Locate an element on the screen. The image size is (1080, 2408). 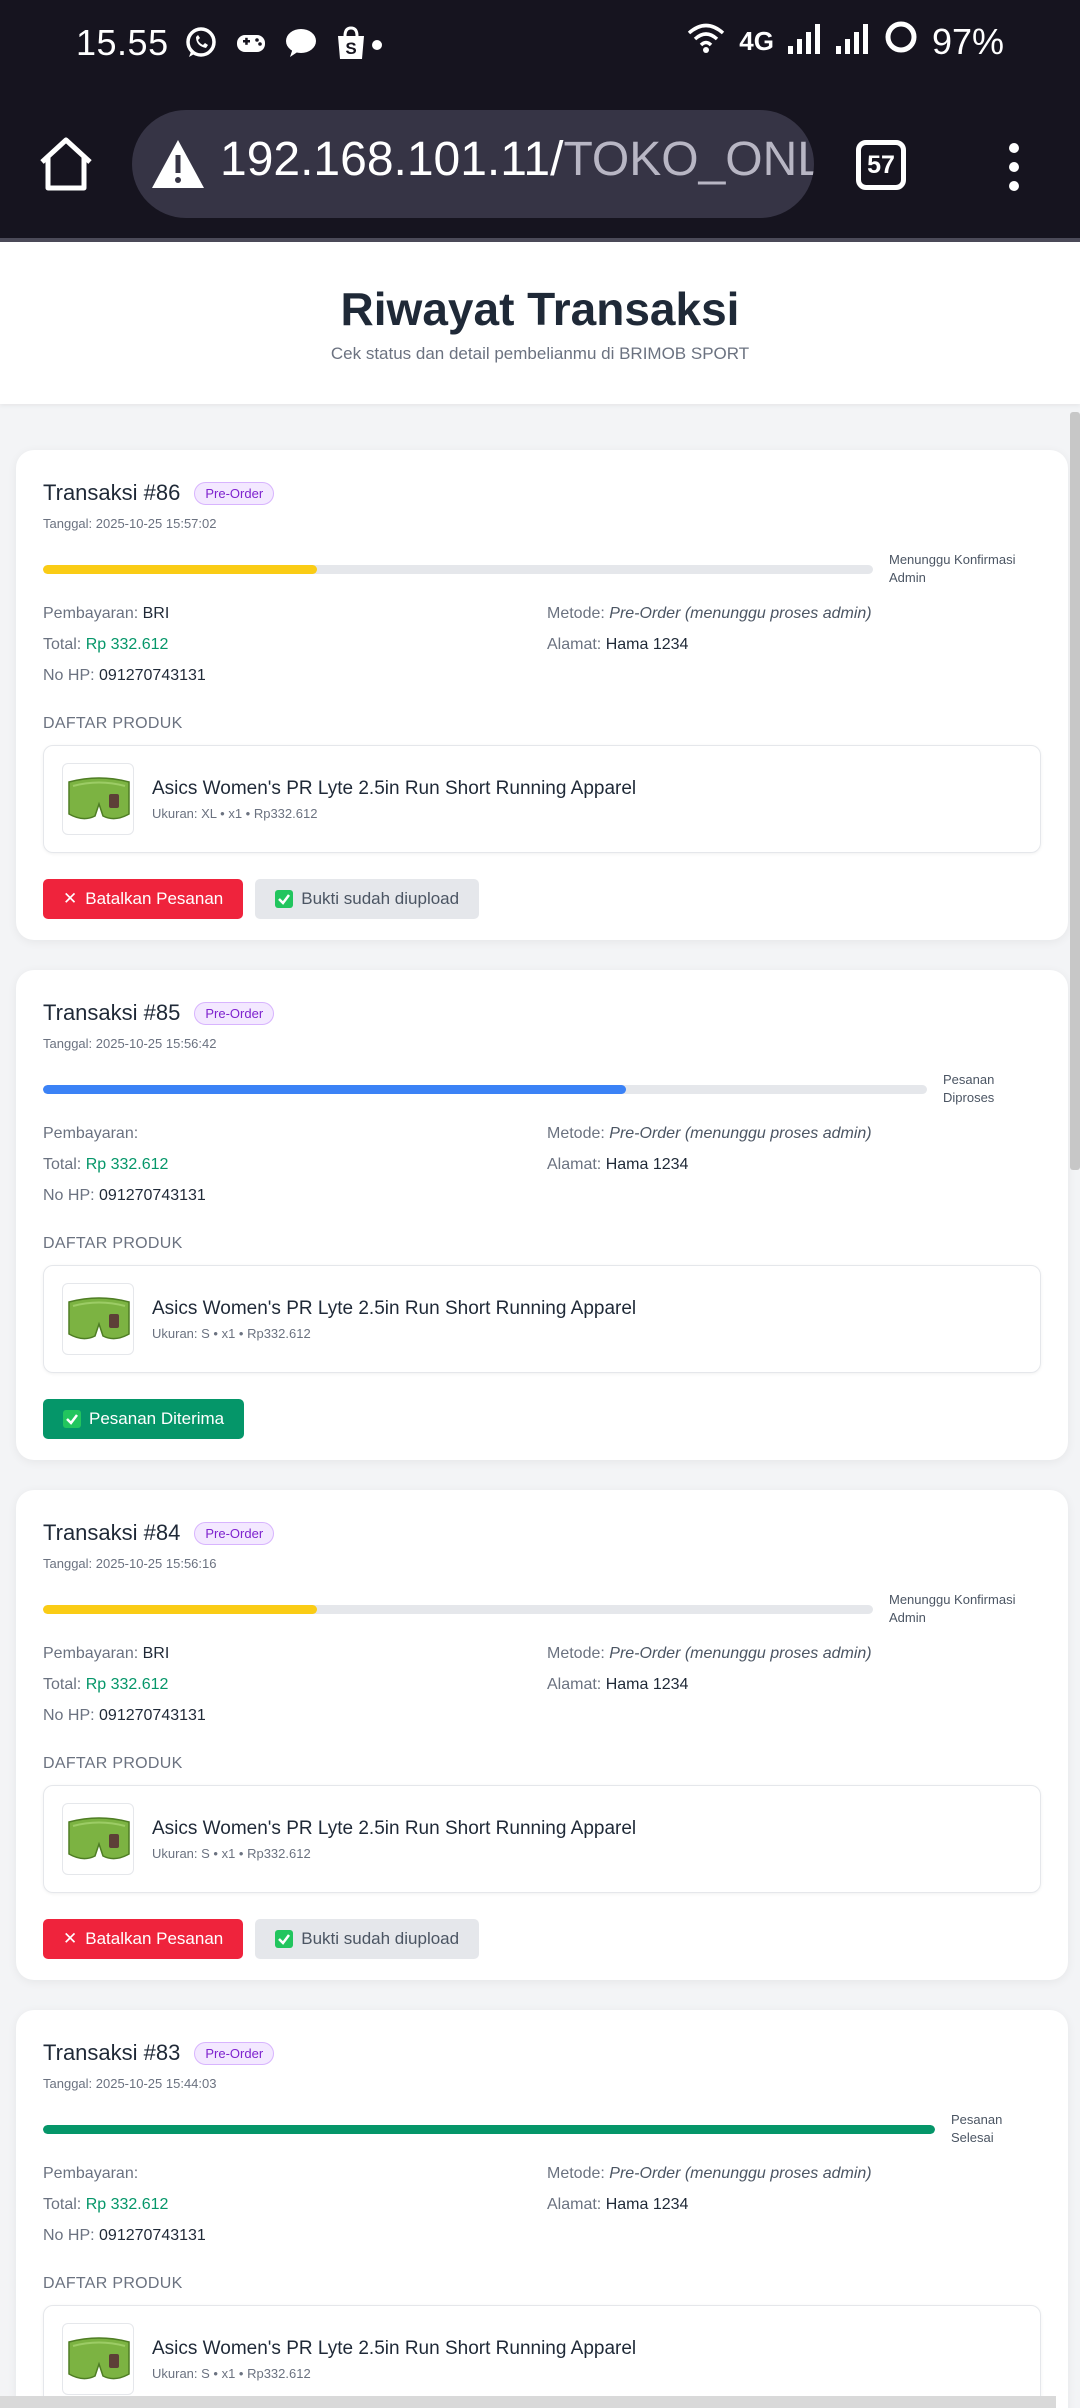
transaction-date: Tanggal: 2025-10-25 15:44:03 is located at coordinates (130, 2083).